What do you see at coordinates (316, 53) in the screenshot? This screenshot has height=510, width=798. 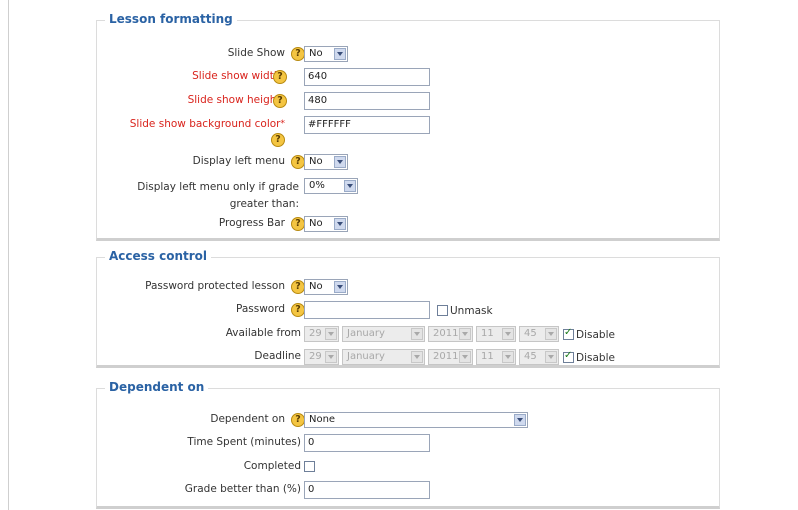 I see `slide-show-value: No` at bounding box center [316, 53].